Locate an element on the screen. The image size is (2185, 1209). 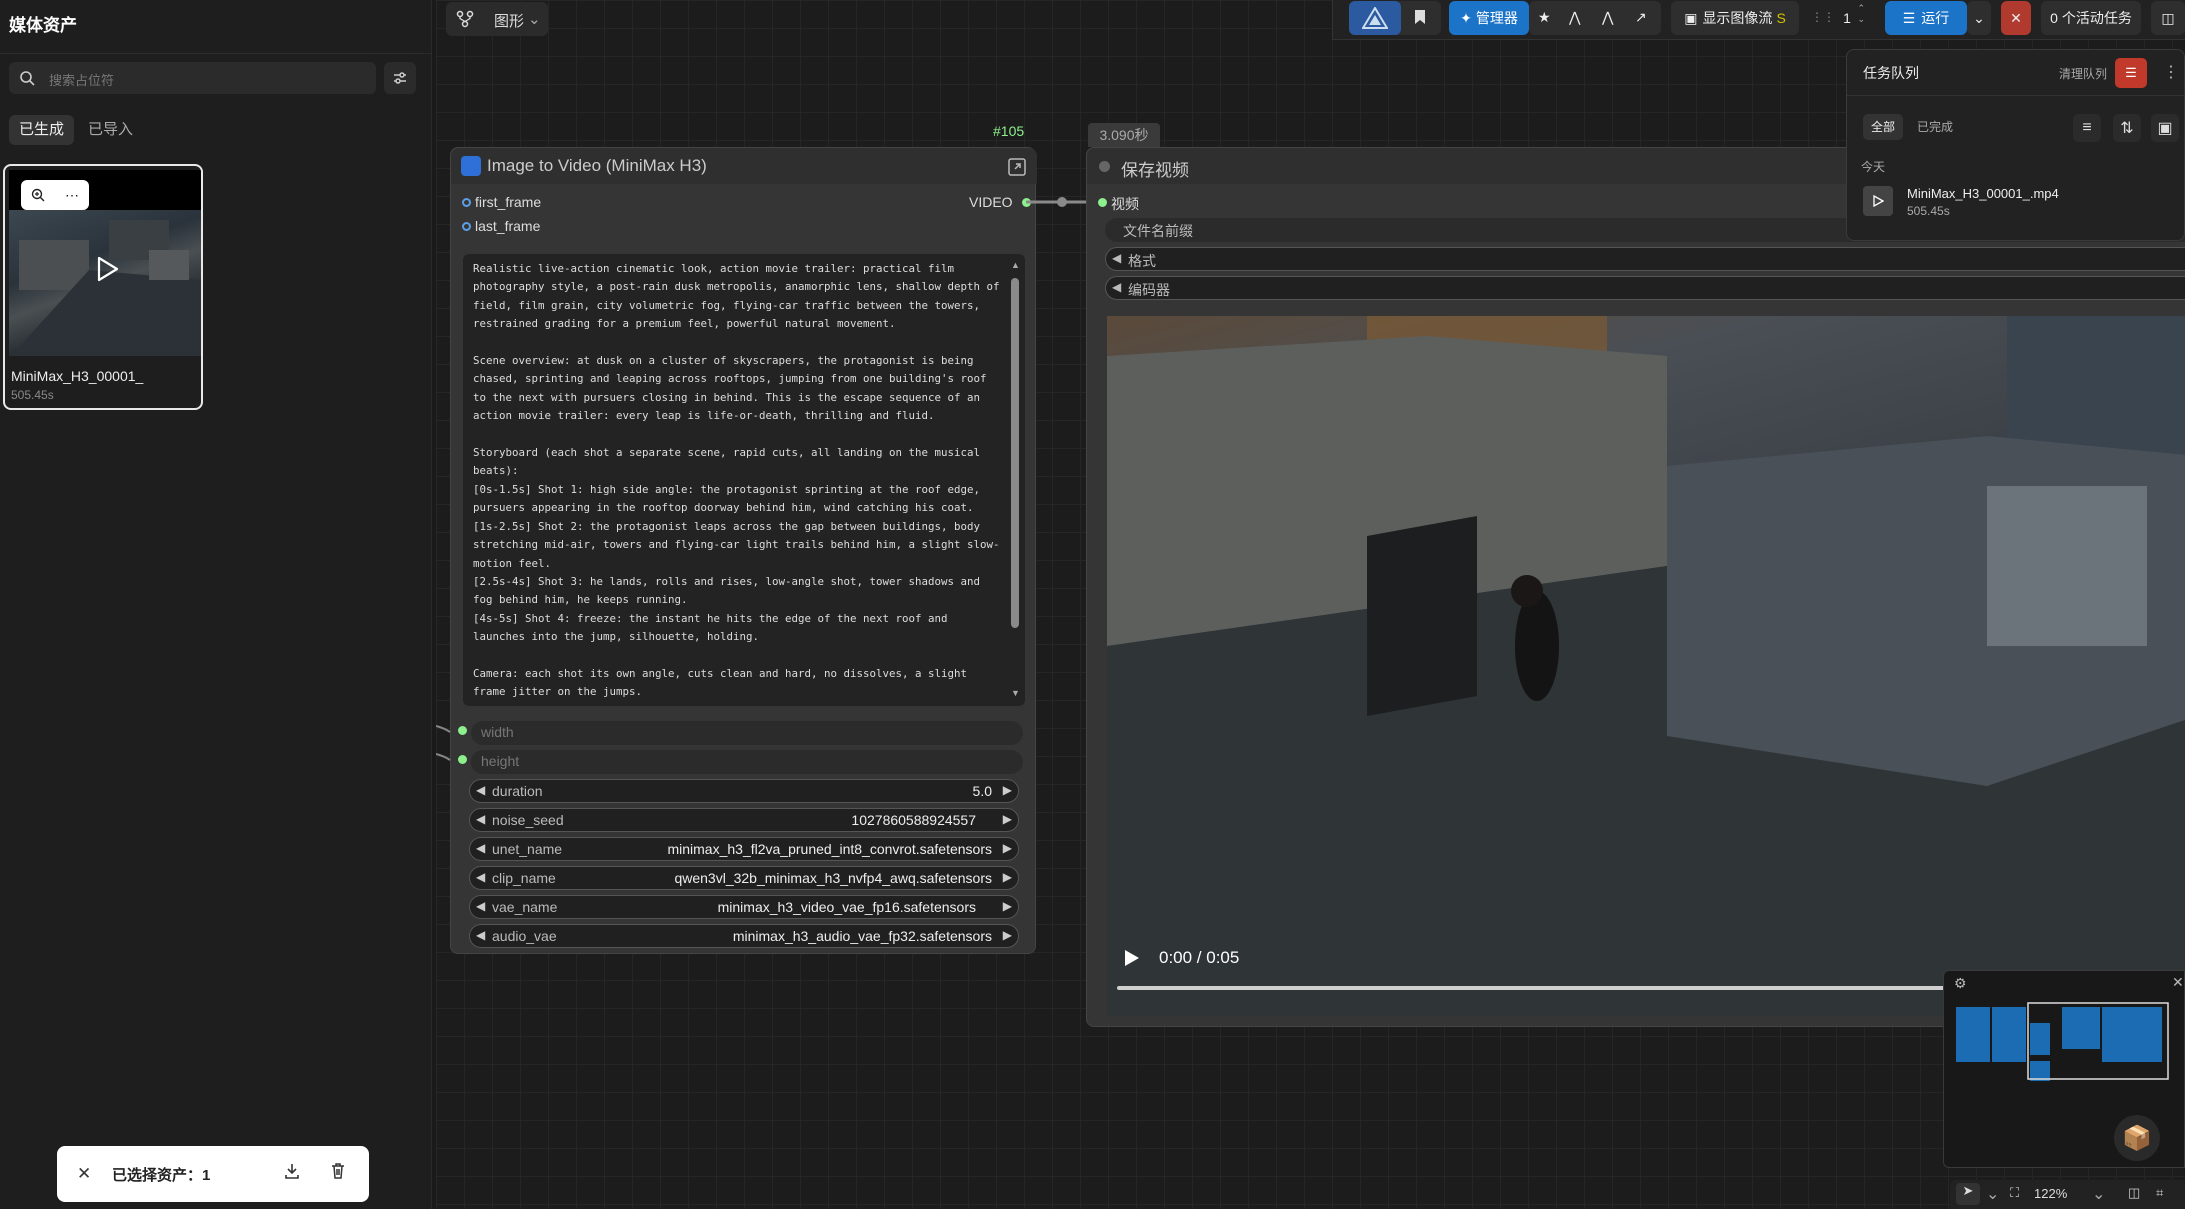
node-alt-icon: ⋀ is located at coordinates (1607, 17).